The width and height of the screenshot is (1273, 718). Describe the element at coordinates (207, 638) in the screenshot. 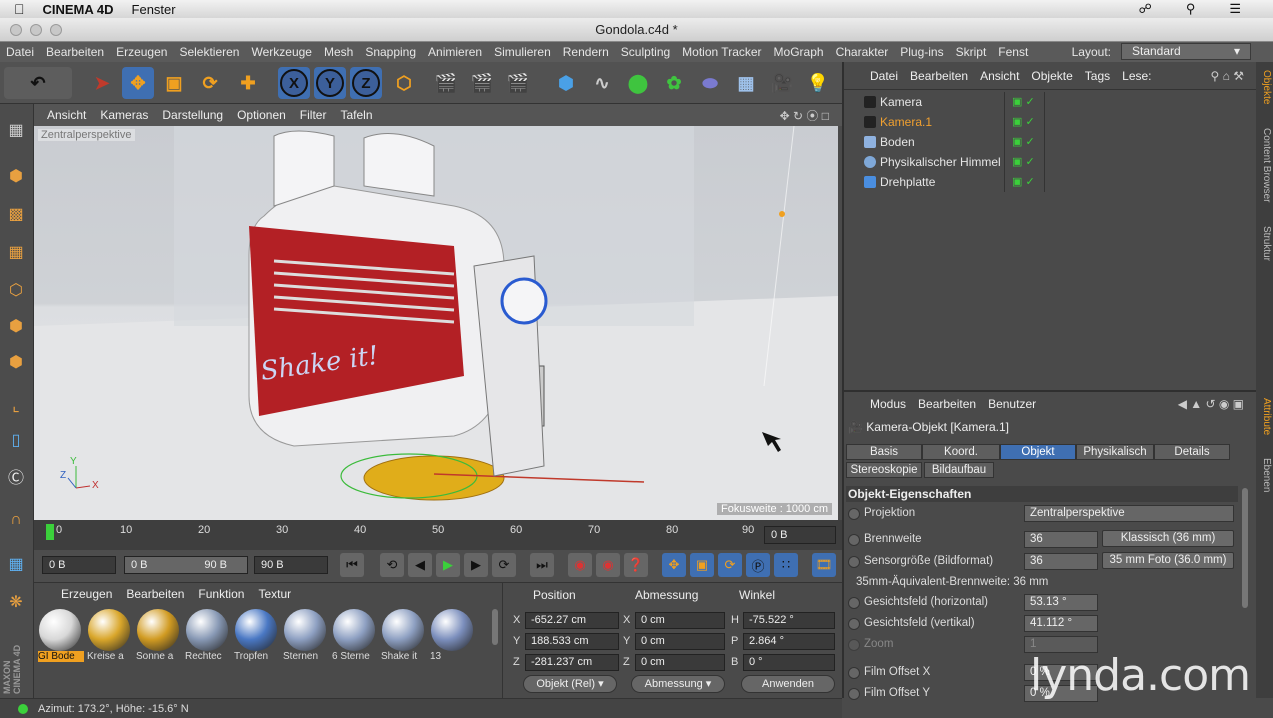

I see `material-swatch: Rechtec` at that location.